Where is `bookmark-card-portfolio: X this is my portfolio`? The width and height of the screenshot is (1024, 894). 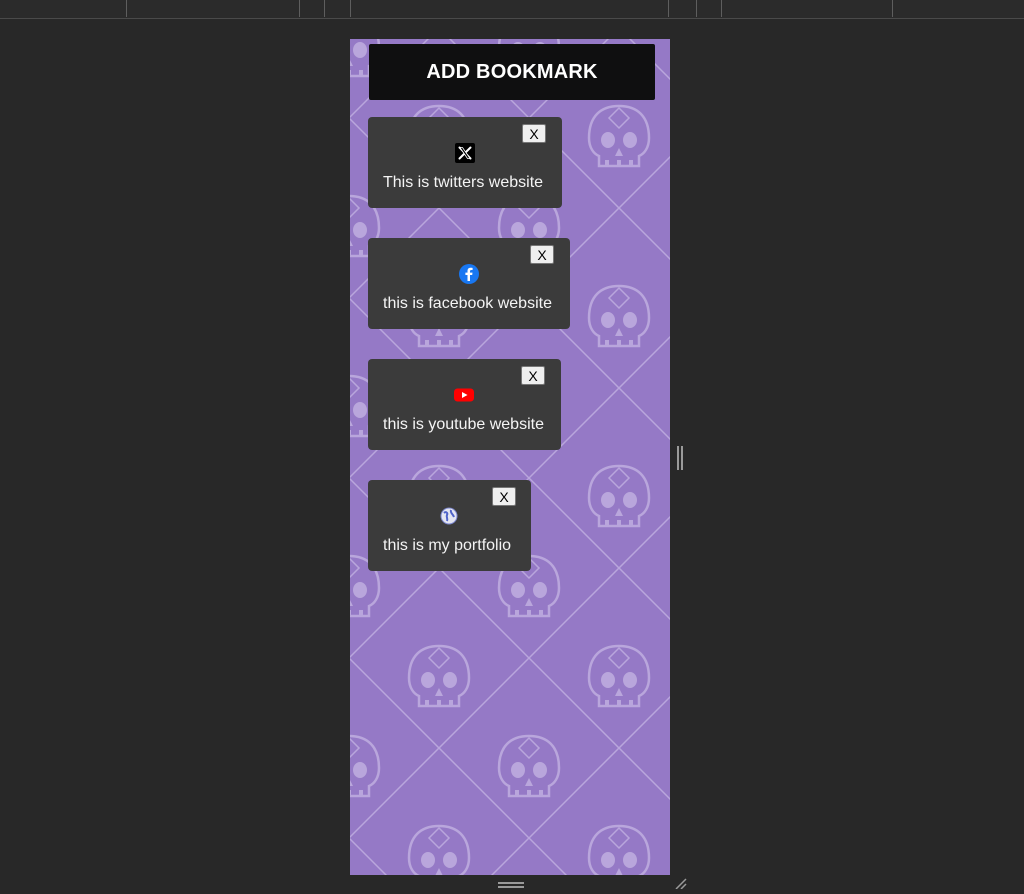
bookmark-card-portfolio: X this is my portfolio is located at coordinates (449, 525).